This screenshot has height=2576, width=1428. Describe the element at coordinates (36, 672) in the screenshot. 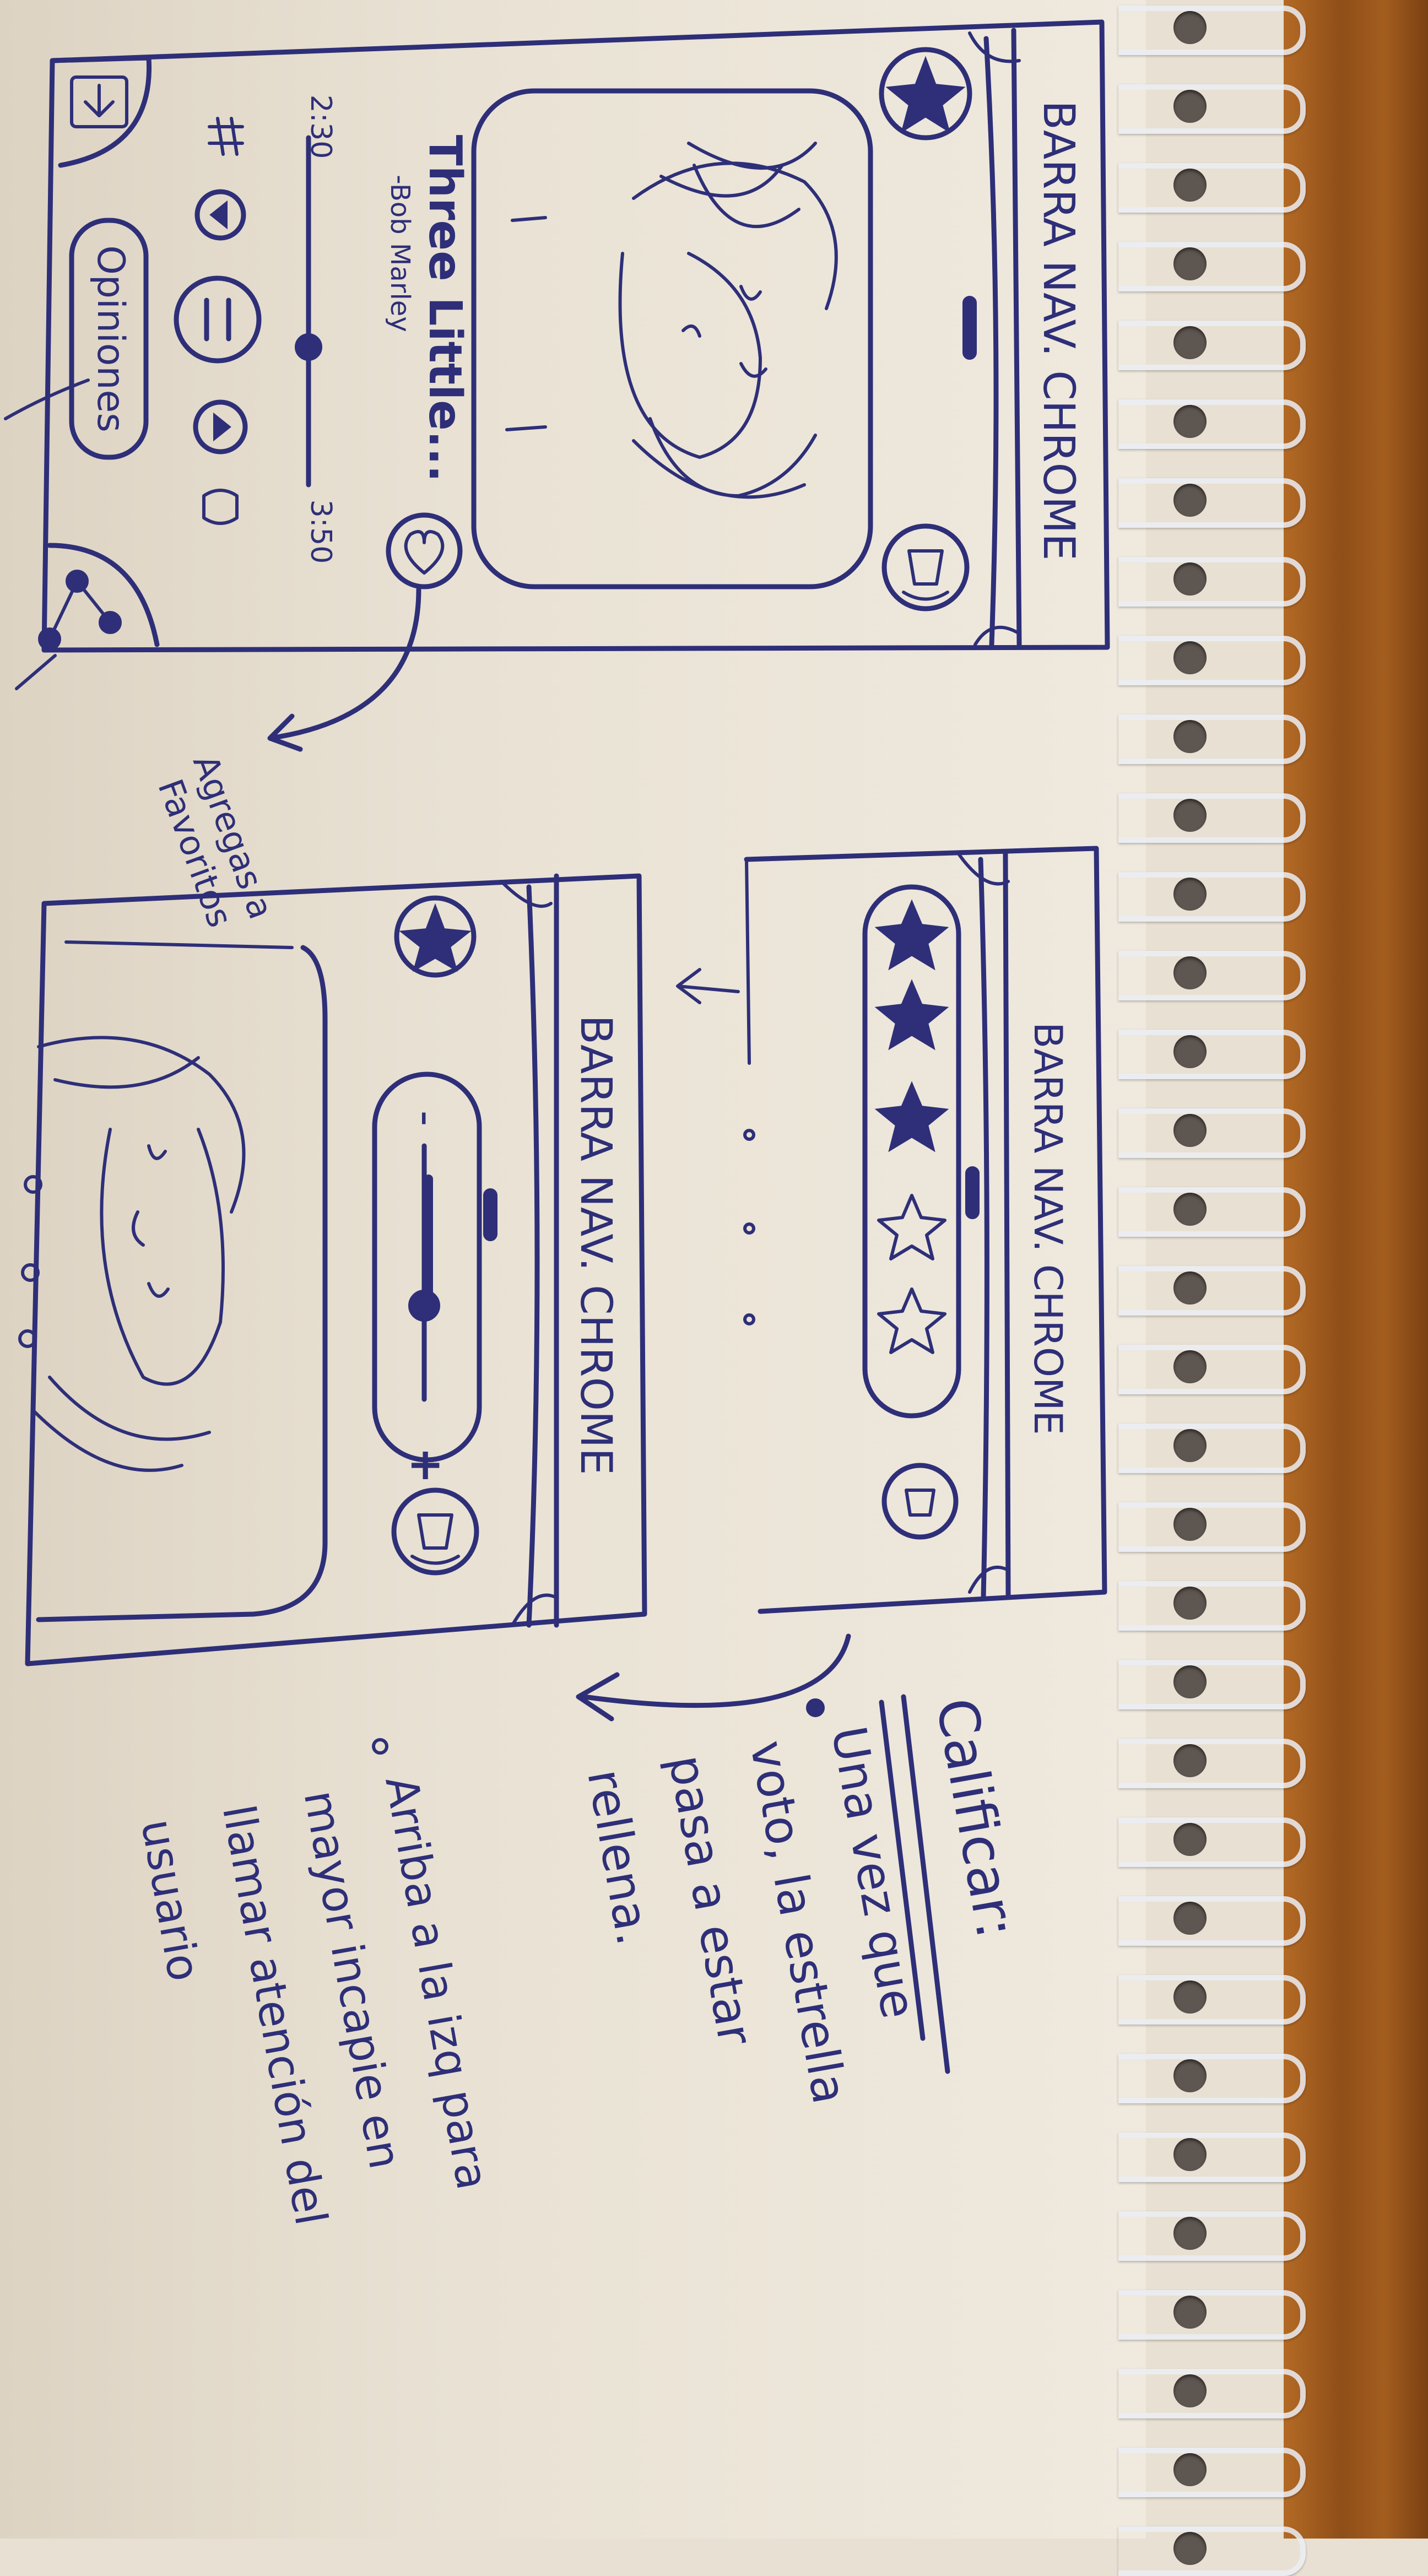

I see `annotation-line` at that location.